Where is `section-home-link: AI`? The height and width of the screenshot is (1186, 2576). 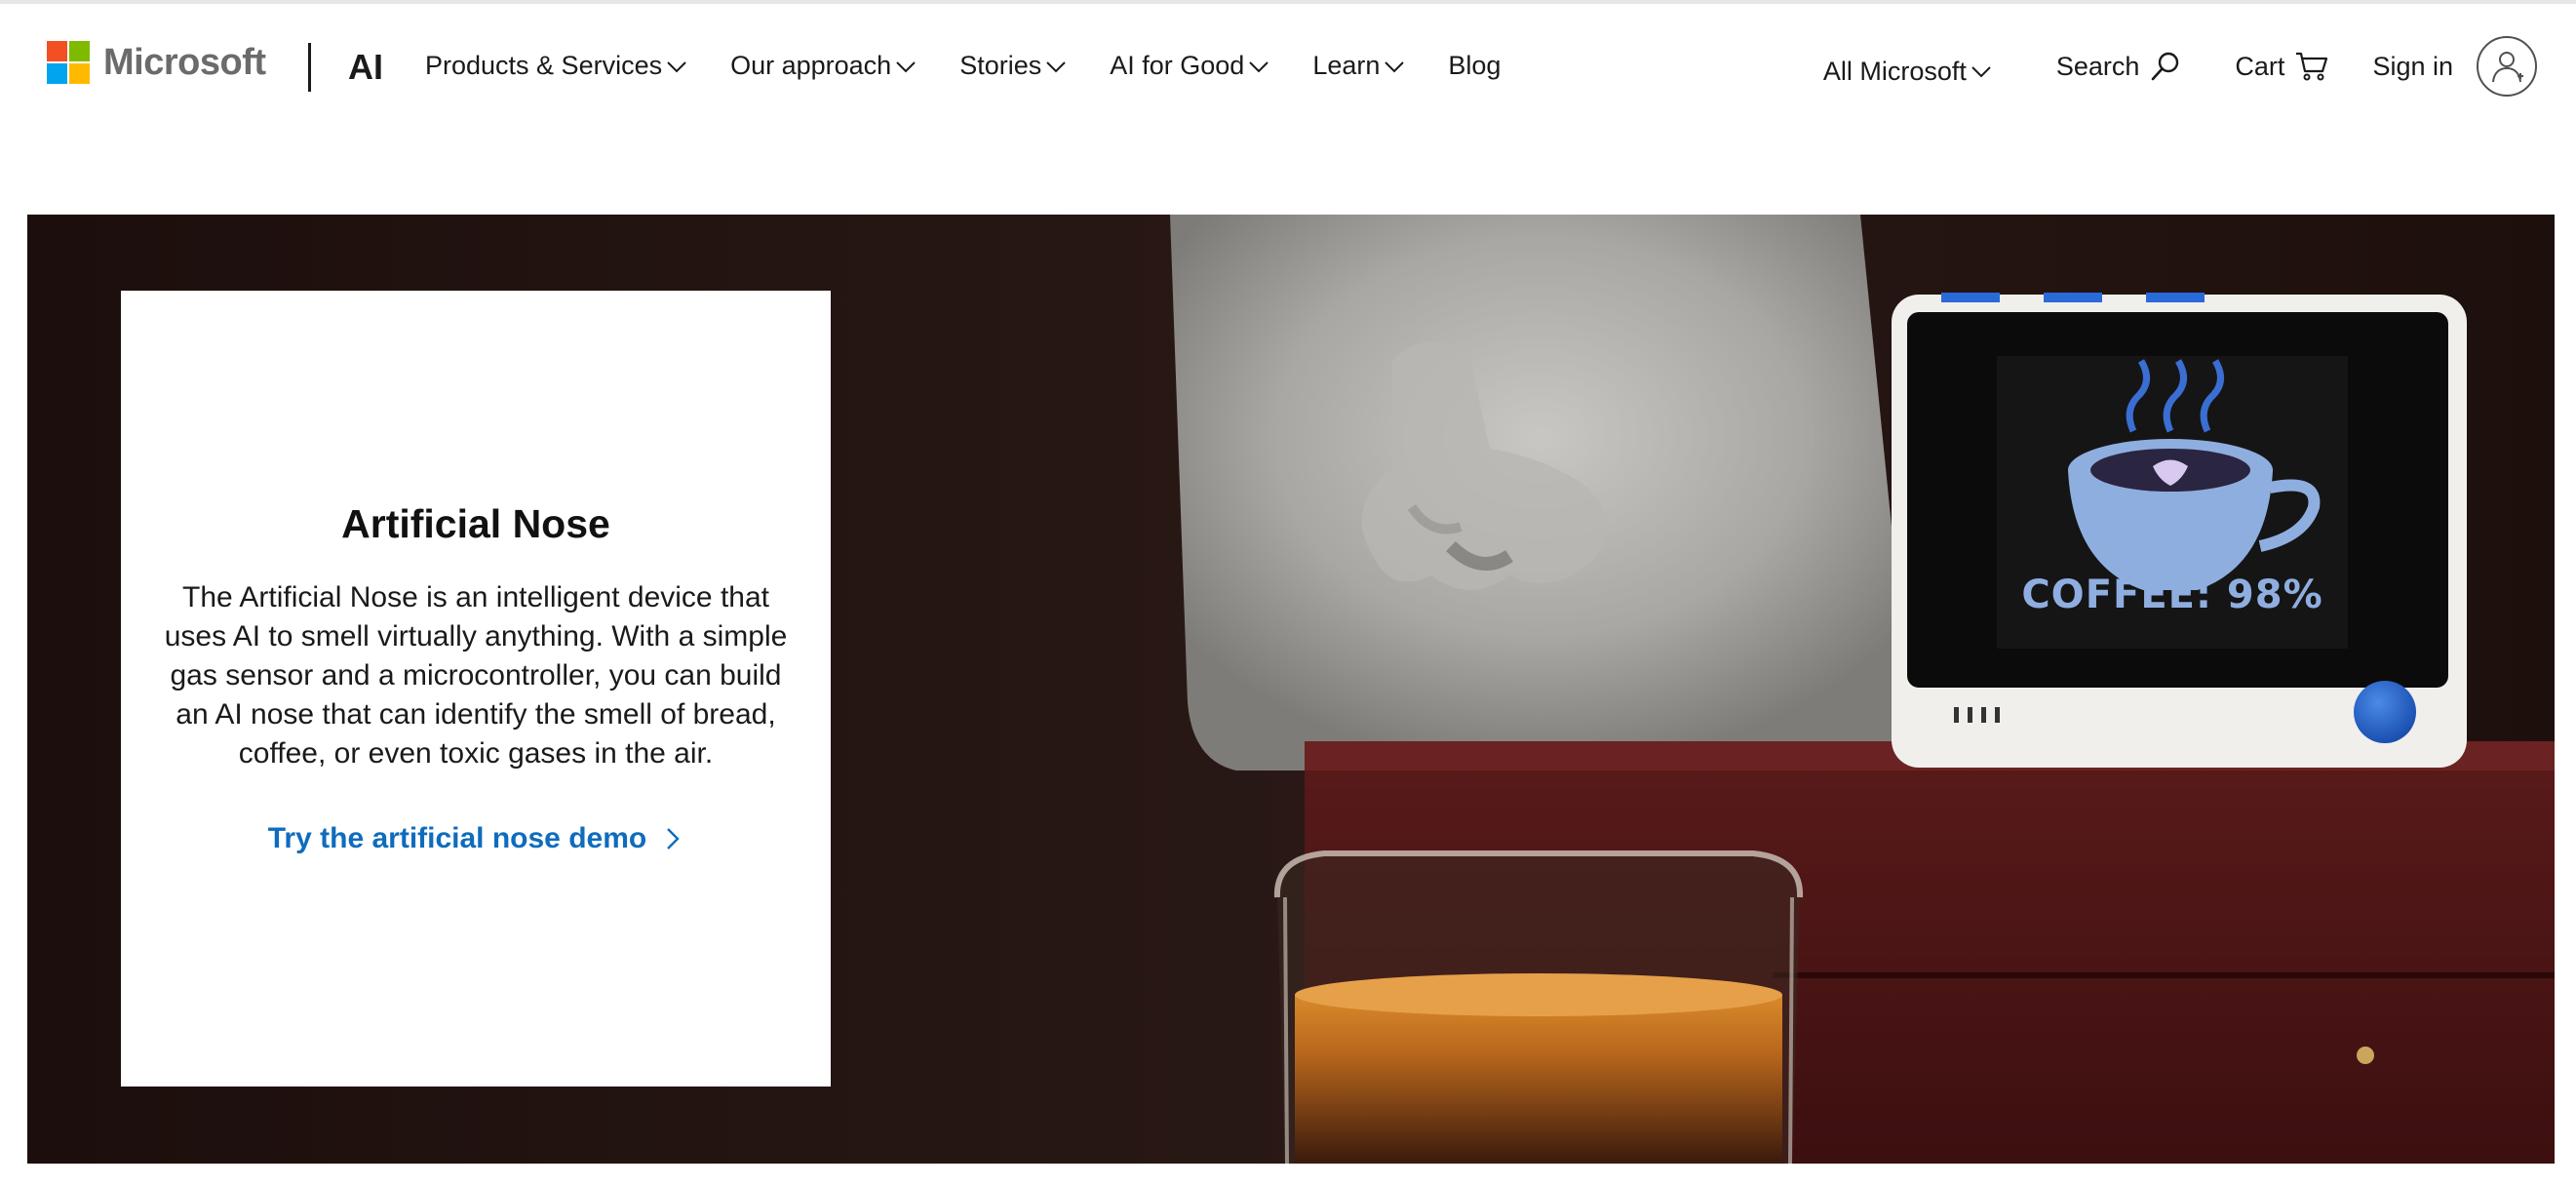
section-home-link: AI is located at coordinates (365, 67).